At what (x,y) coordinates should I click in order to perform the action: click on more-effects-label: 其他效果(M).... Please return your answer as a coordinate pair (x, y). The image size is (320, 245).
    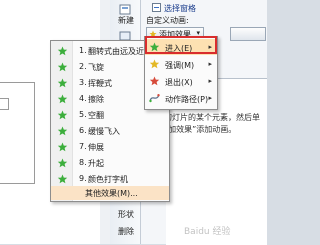
    Looking at the image, I should click on (111, 193).